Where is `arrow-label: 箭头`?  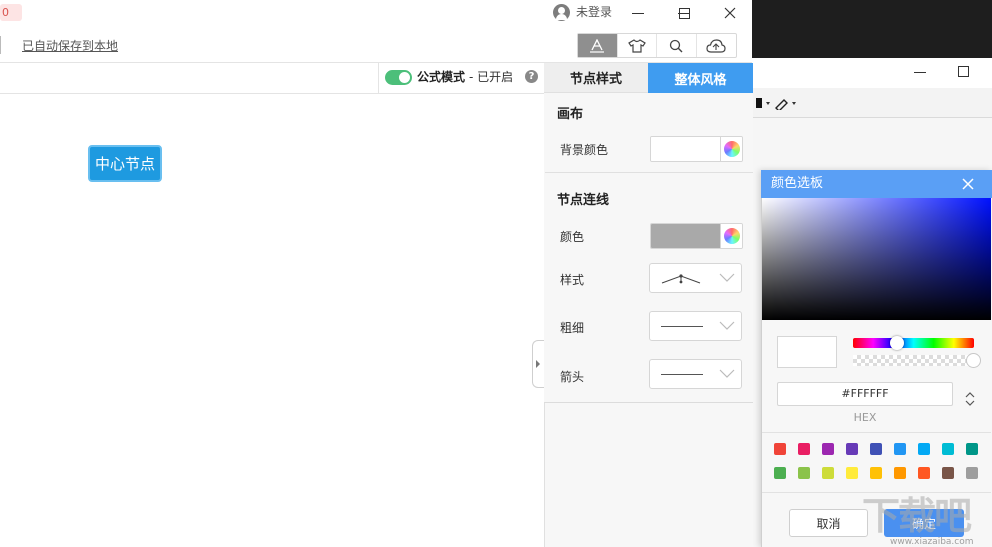
arrow-label: 箭头 is located at coordinates (572, 377).